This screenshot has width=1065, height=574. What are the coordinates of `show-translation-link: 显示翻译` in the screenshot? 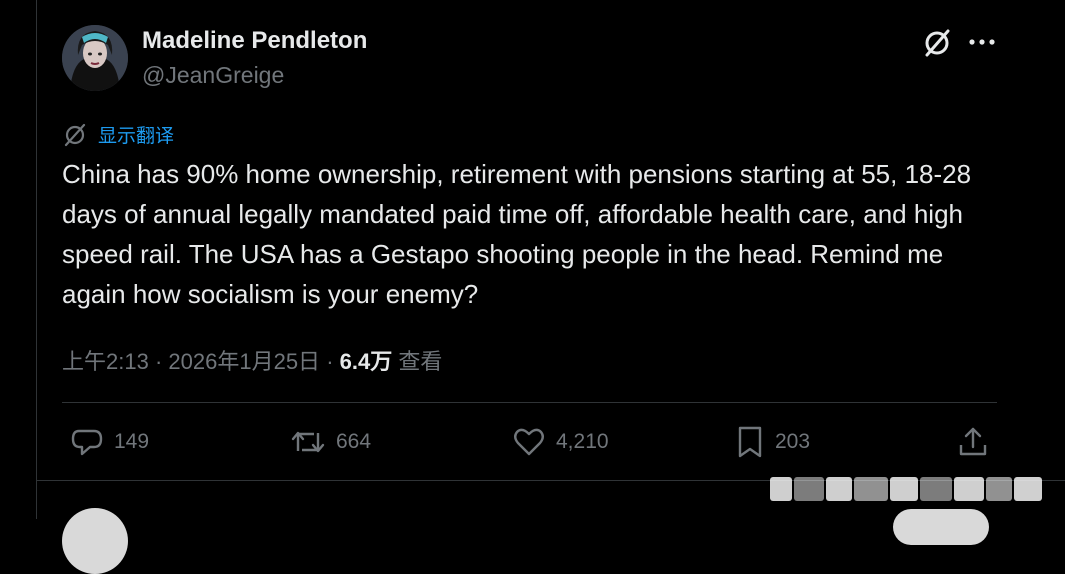 It's located at (118, 134).